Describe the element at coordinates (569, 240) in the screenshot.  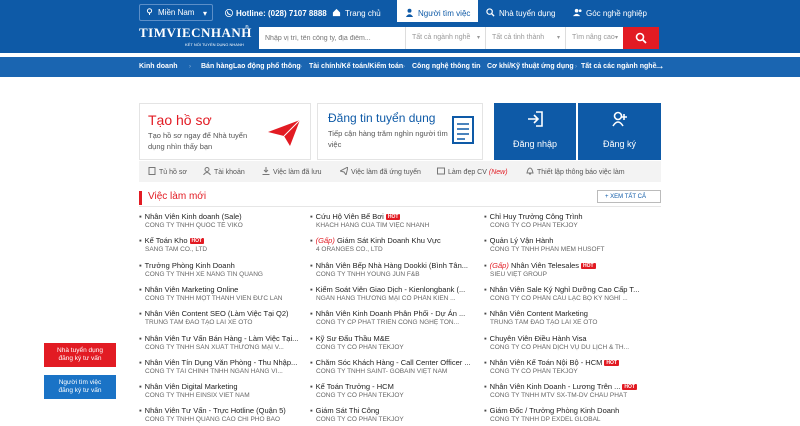
I see `job-title-row: ▪ Quản Lý Vận Hành` at that location.